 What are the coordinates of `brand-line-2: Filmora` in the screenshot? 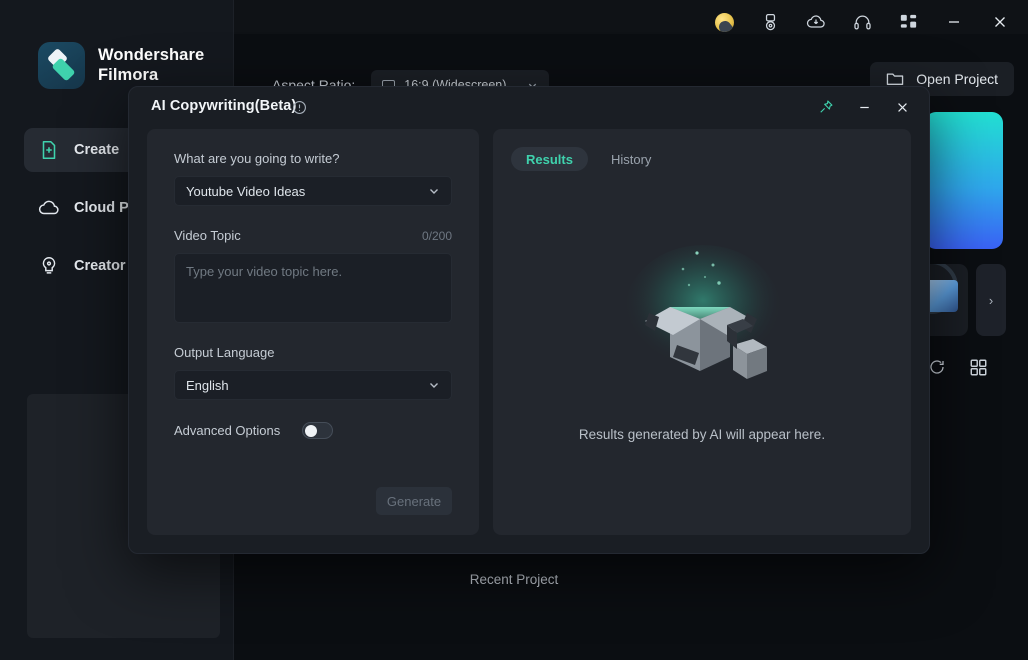 It's located at (128, 74).